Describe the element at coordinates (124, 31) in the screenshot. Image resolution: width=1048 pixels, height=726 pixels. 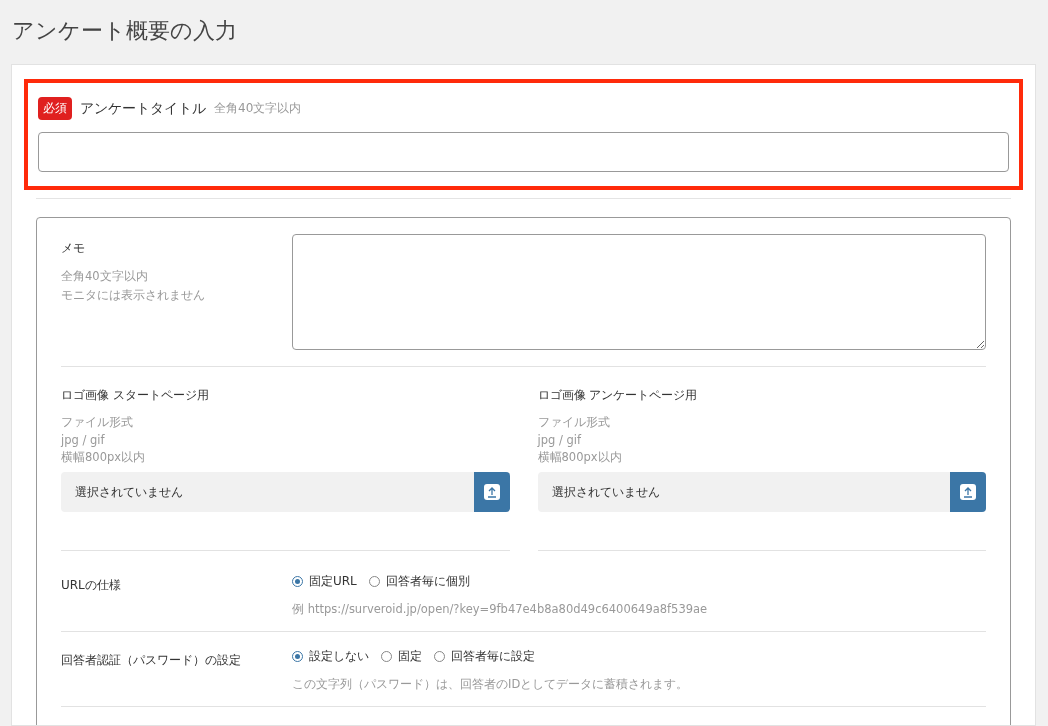
I see `page-title: アンケート概要の入力` at that location.